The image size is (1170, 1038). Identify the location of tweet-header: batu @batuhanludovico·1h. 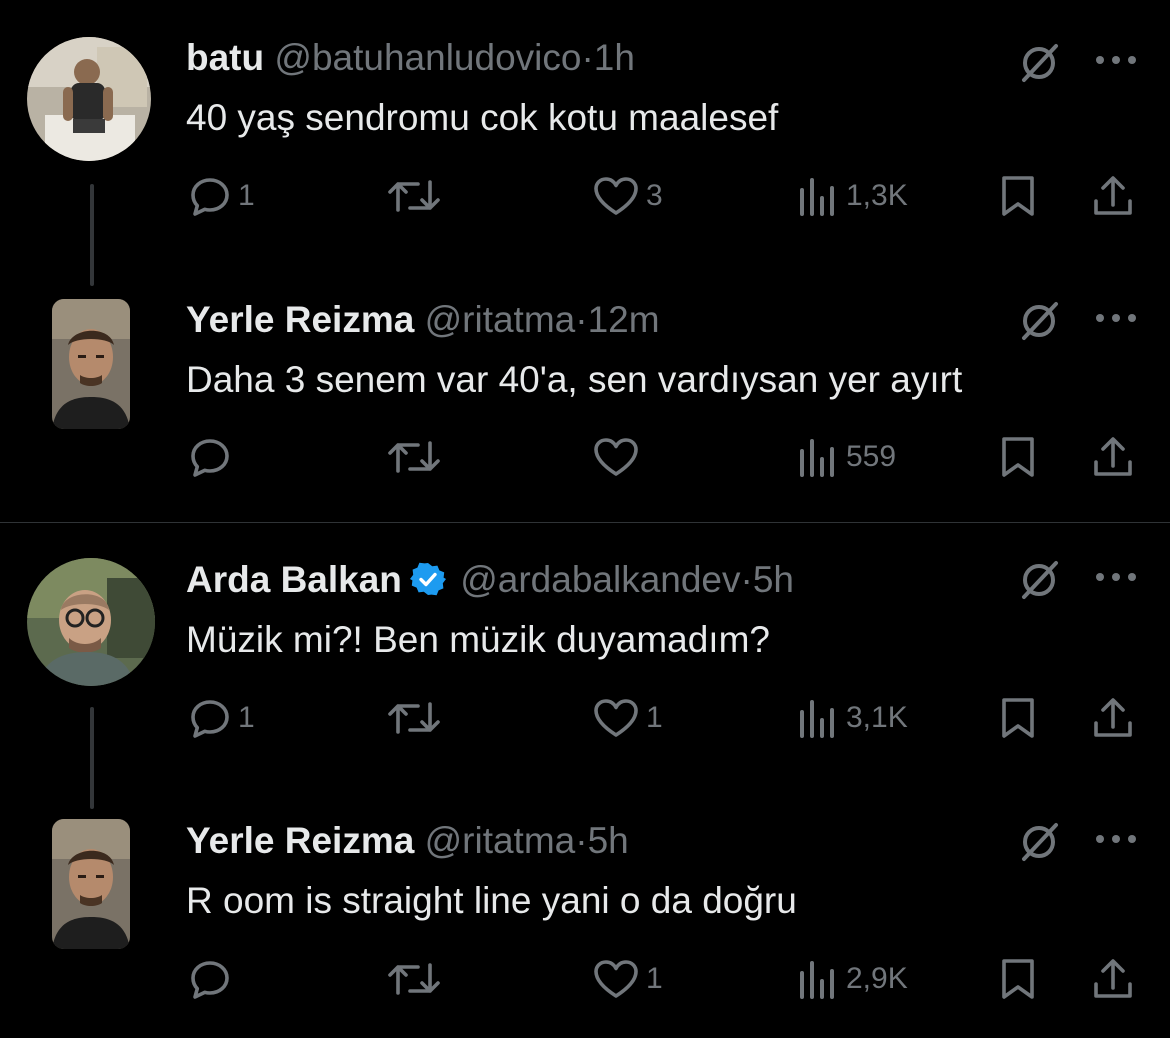
(410, 58).